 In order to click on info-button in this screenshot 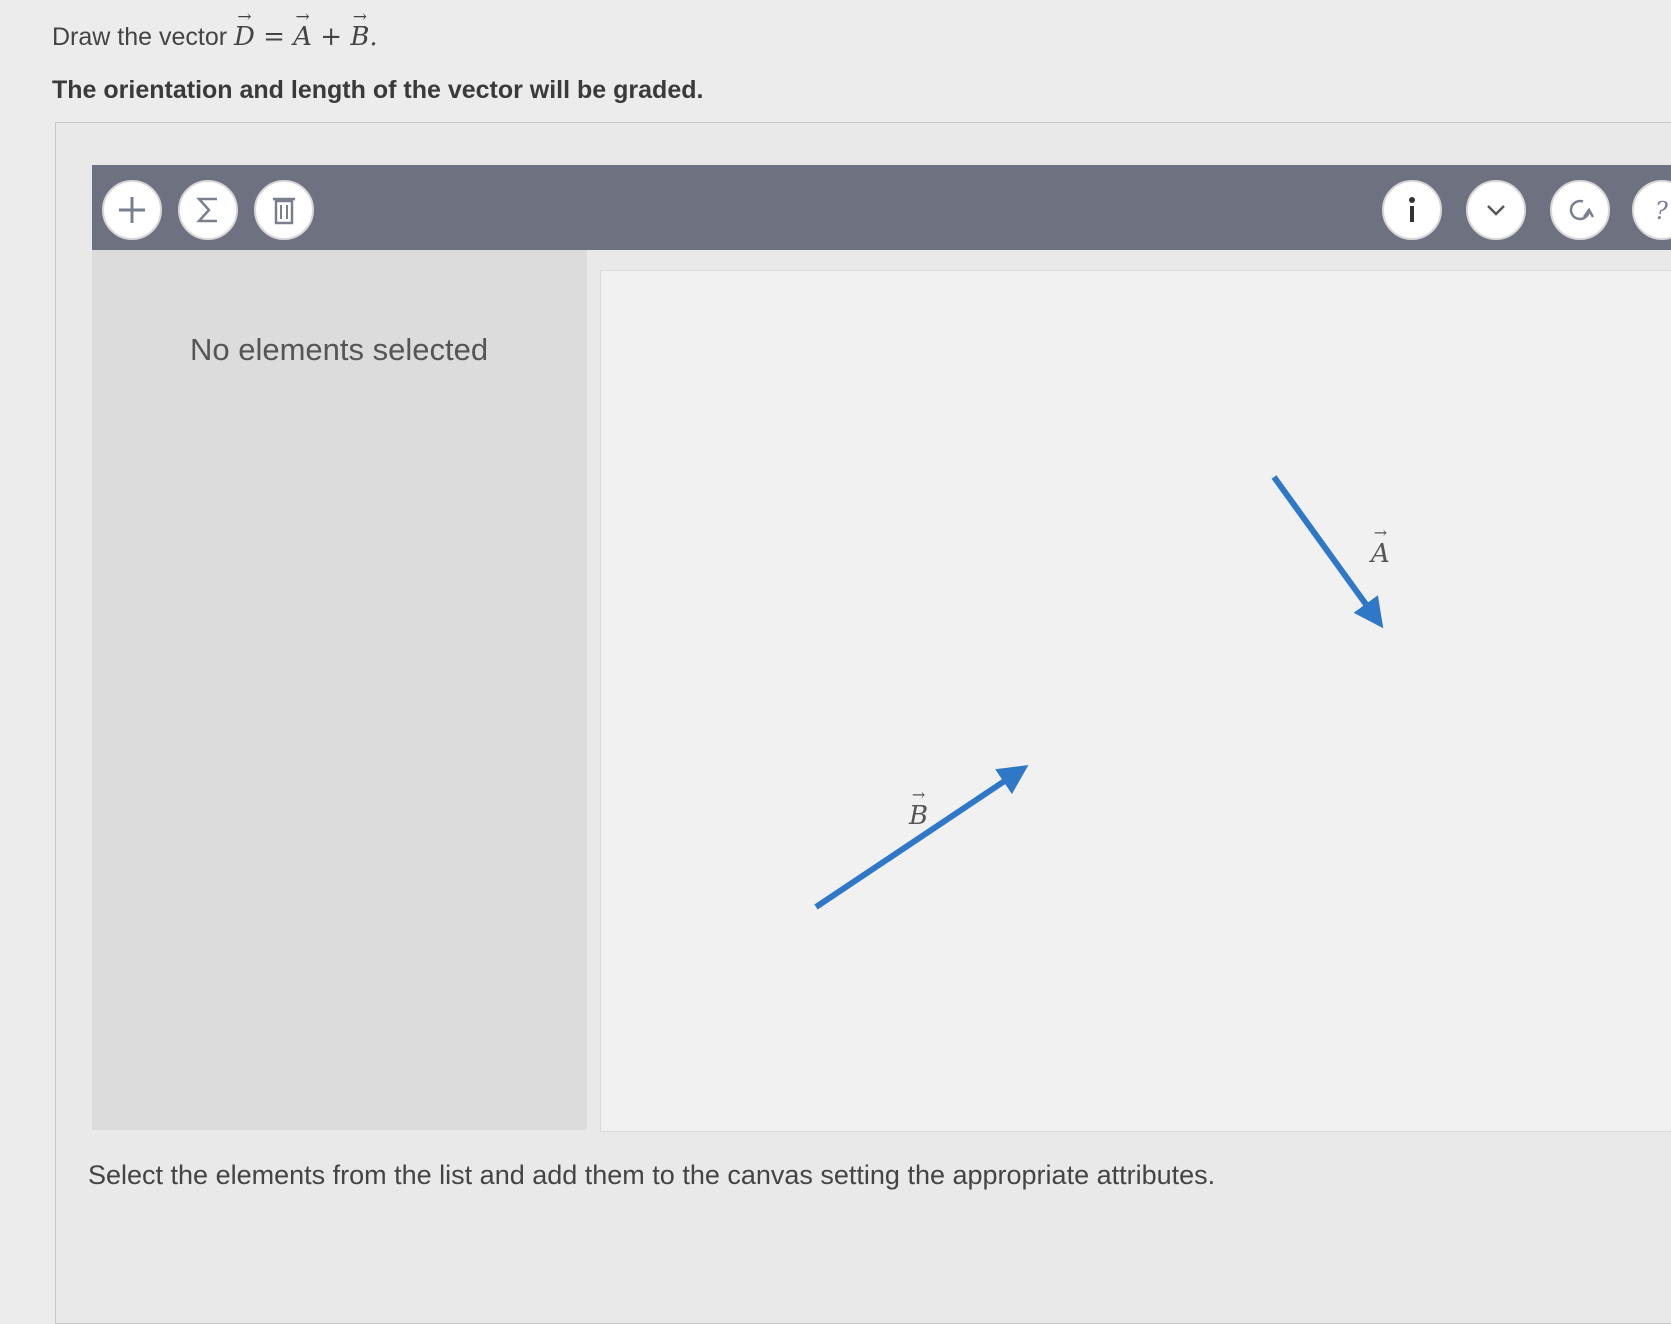, I will do `click(1412, 210)`.